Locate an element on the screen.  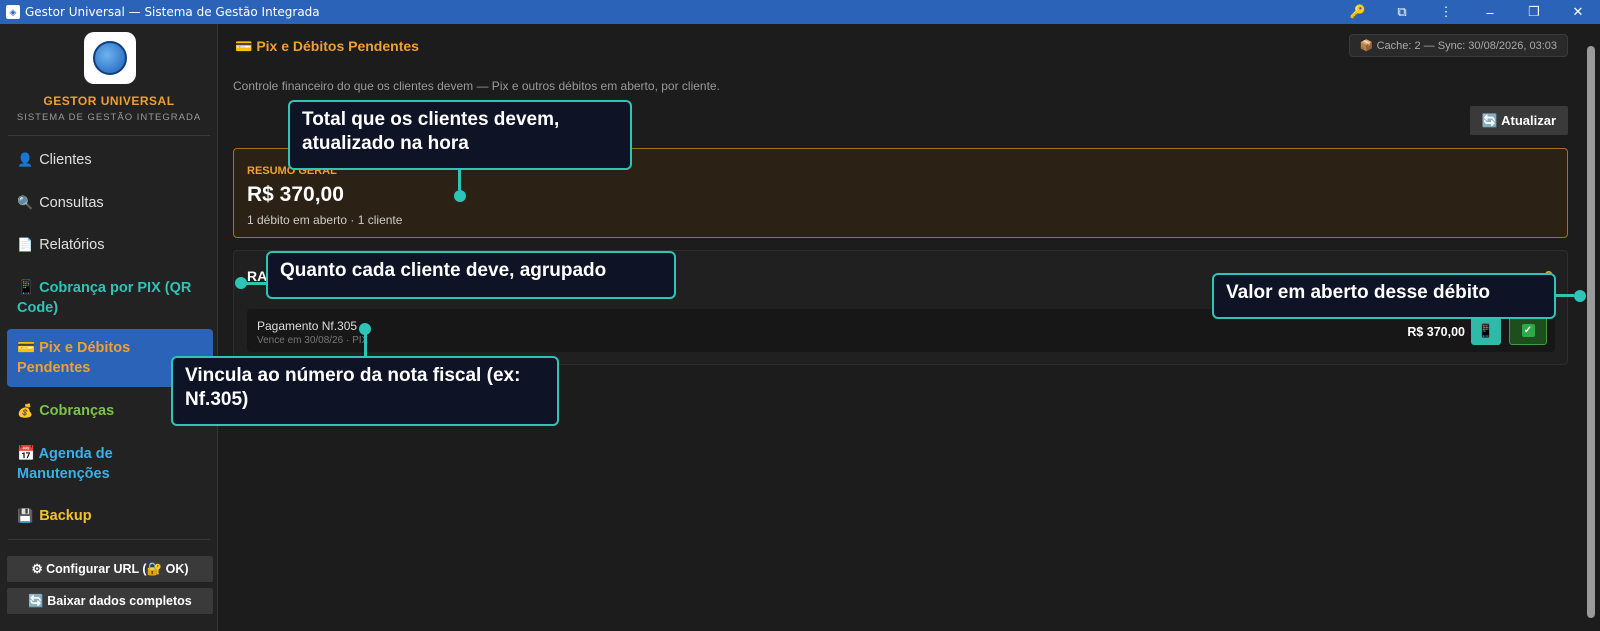
document-icon: 📄 is located at coordinates (25, 244).